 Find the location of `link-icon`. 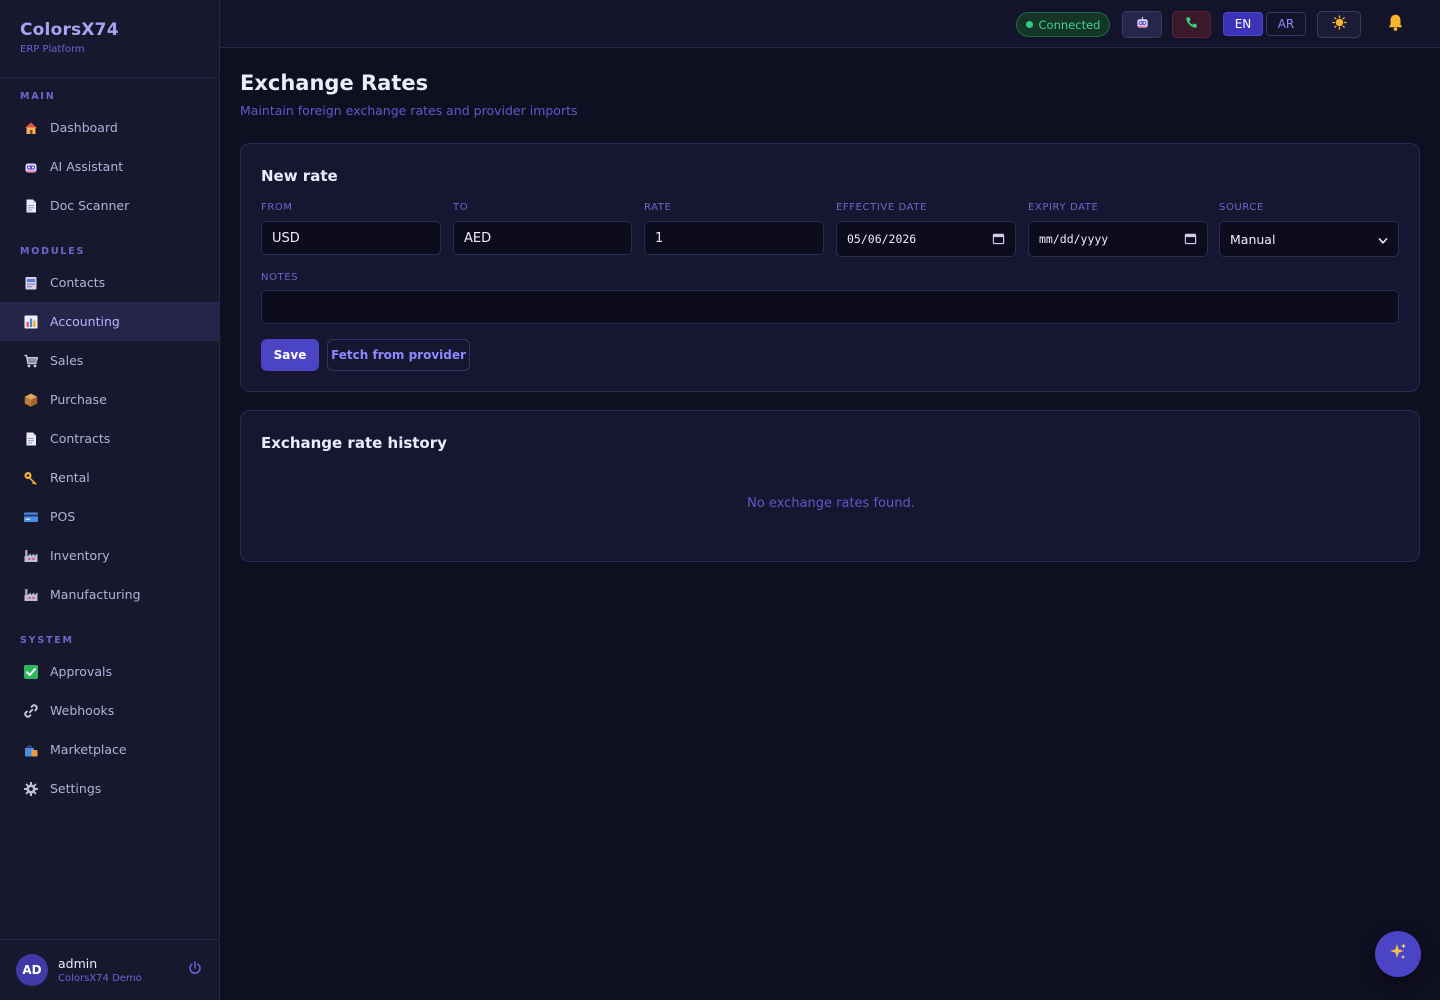

link-icon is located at coordinates (30, 710).